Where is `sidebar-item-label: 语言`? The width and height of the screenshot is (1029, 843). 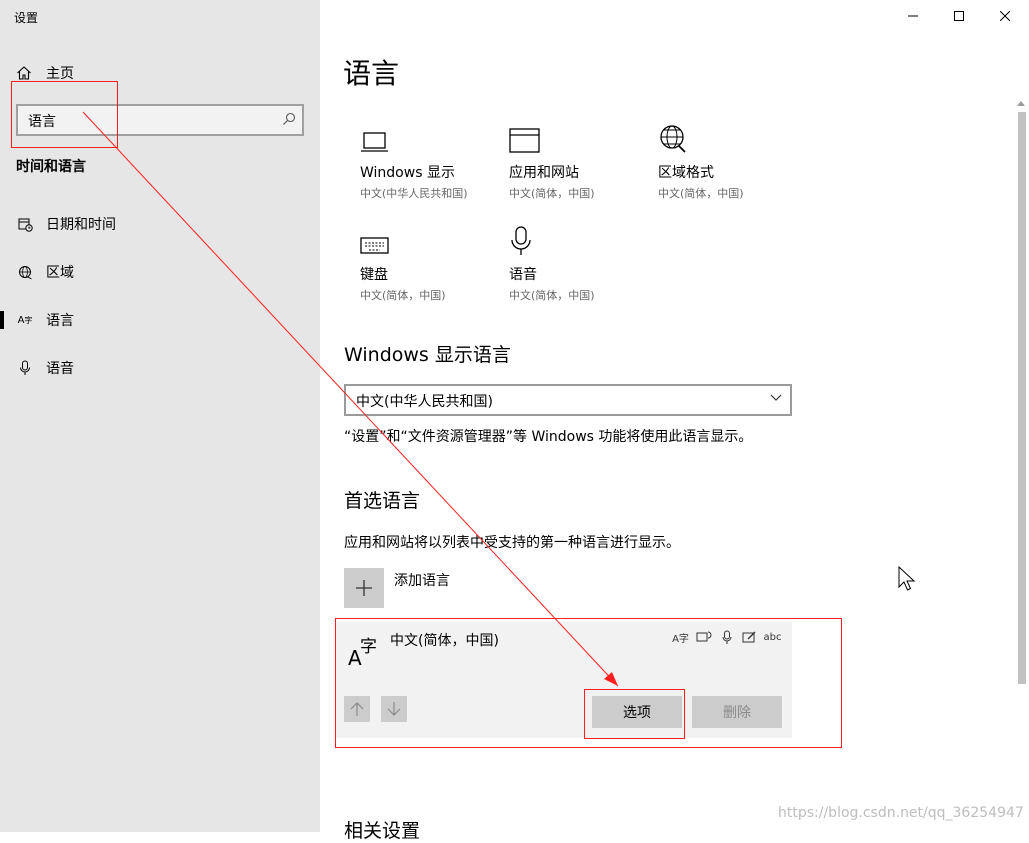
sidebar-item-label: 语言 is located at coordinates (60, 321).